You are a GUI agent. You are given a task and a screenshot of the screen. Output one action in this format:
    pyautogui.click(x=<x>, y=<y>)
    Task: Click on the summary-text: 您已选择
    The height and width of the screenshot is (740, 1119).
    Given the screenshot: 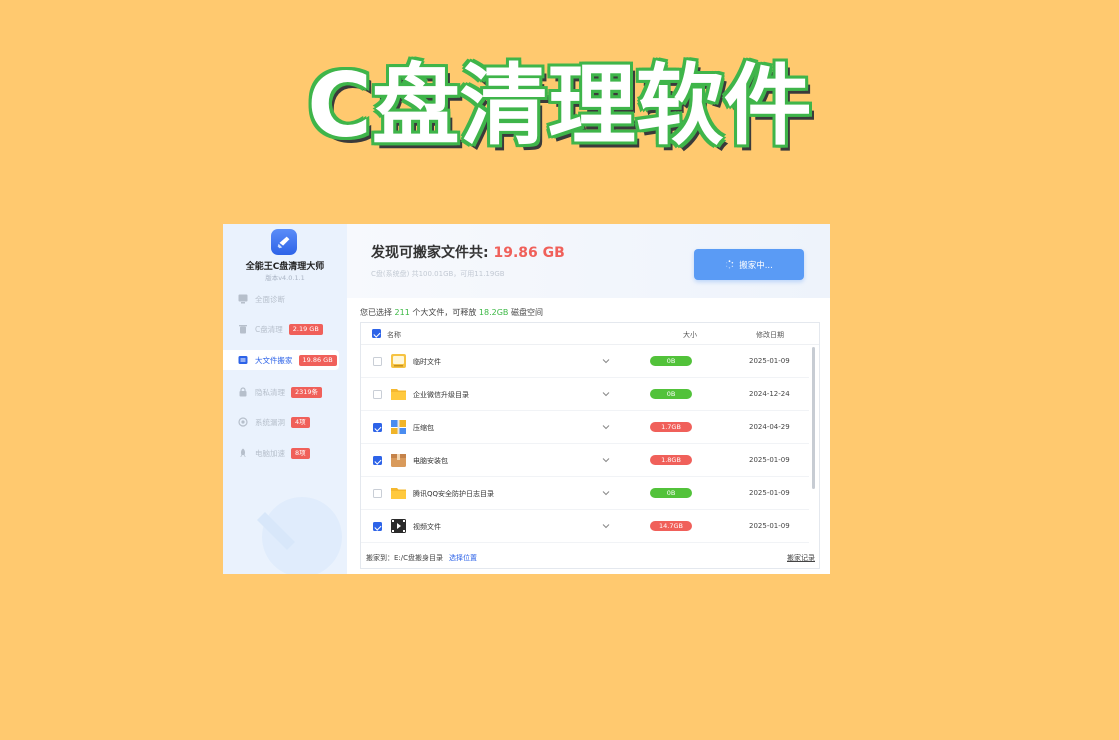 What is the action you would take?
    pyautogui.click(x=377, y=312)
    